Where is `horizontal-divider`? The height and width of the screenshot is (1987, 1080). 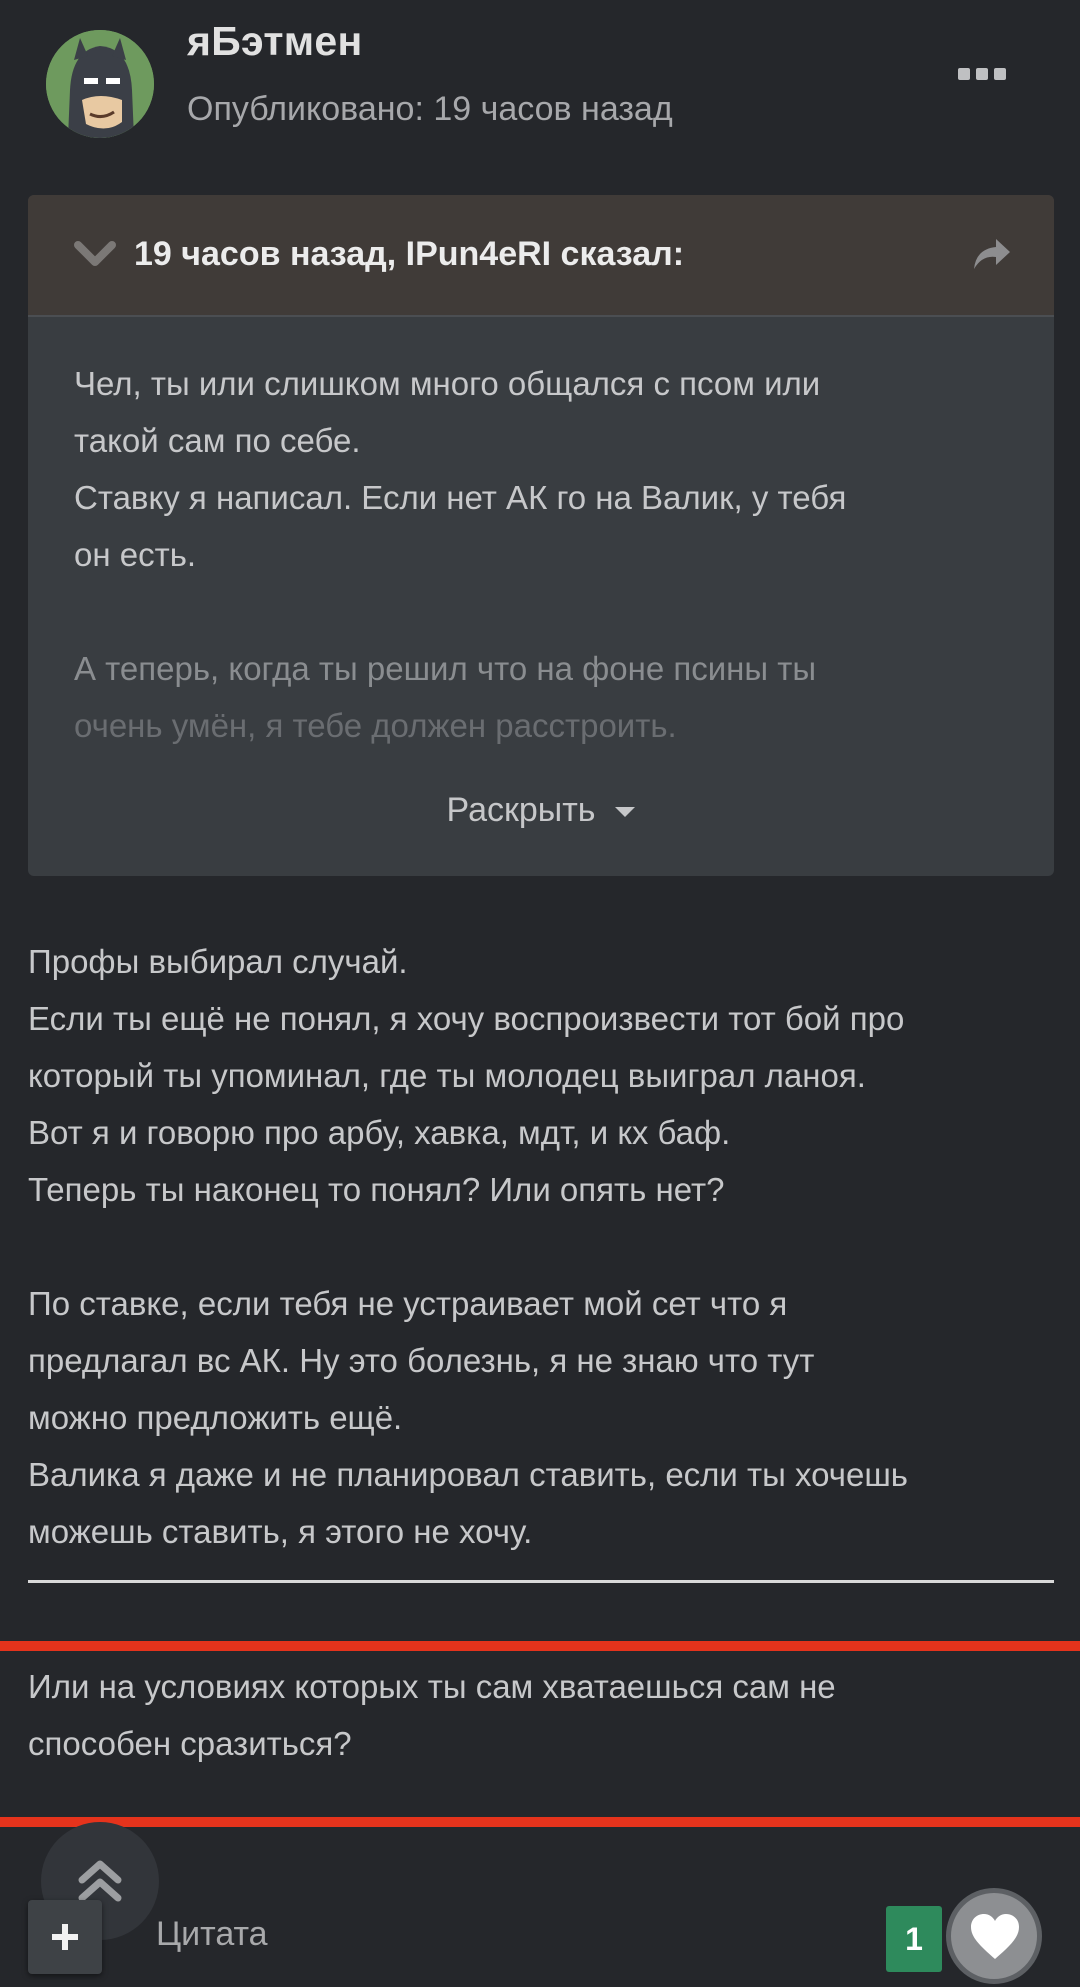
horizontal-divider is located at coordinates (541, 1581).